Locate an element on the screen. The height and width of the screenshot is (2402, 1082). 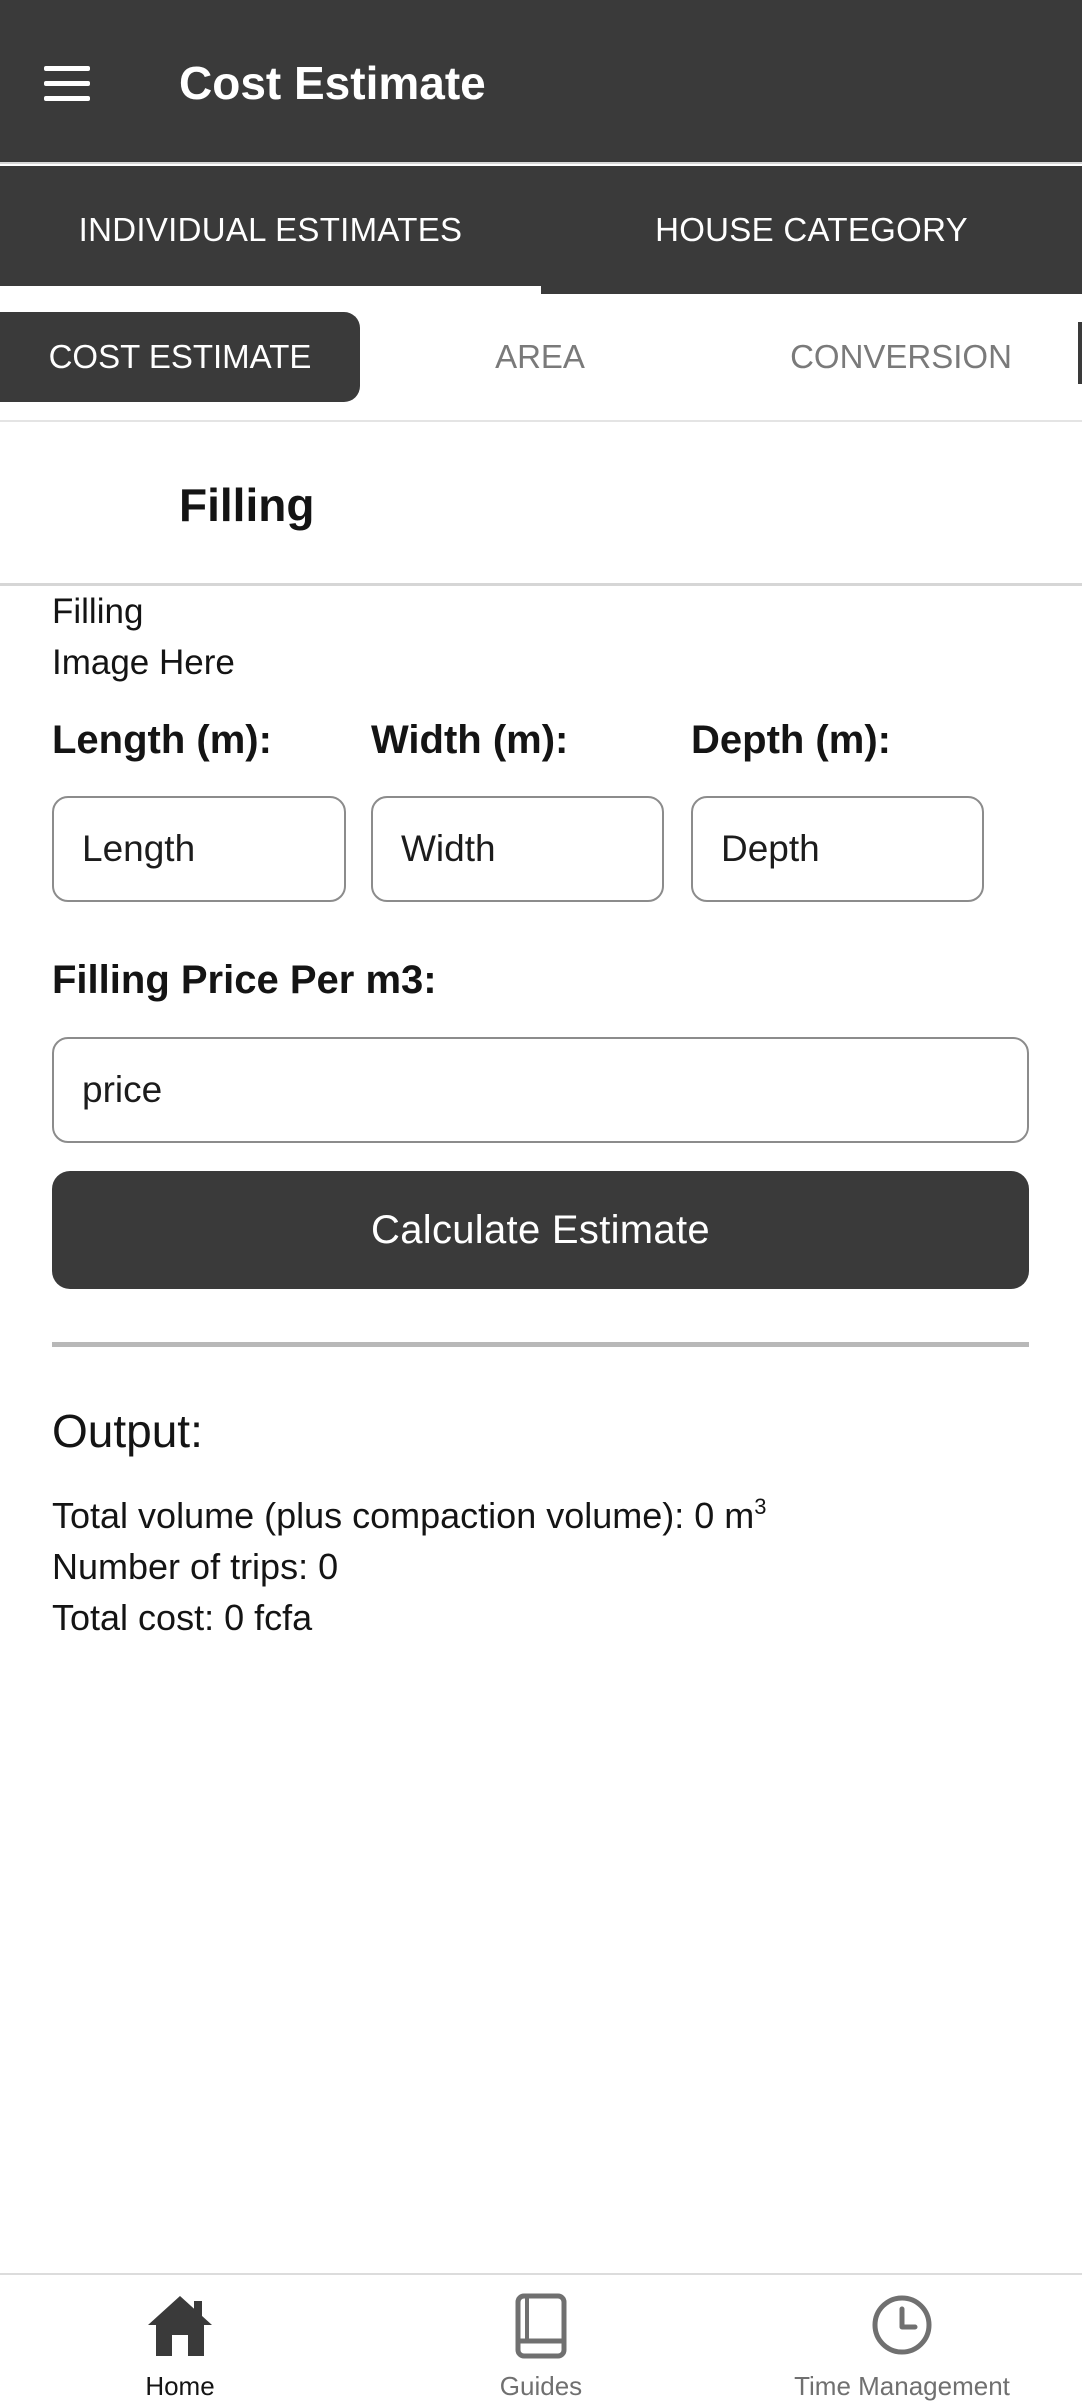
tab-individual-estimates: INDIVIDUAL ESTIMATES is located at coordinates (270, 230).